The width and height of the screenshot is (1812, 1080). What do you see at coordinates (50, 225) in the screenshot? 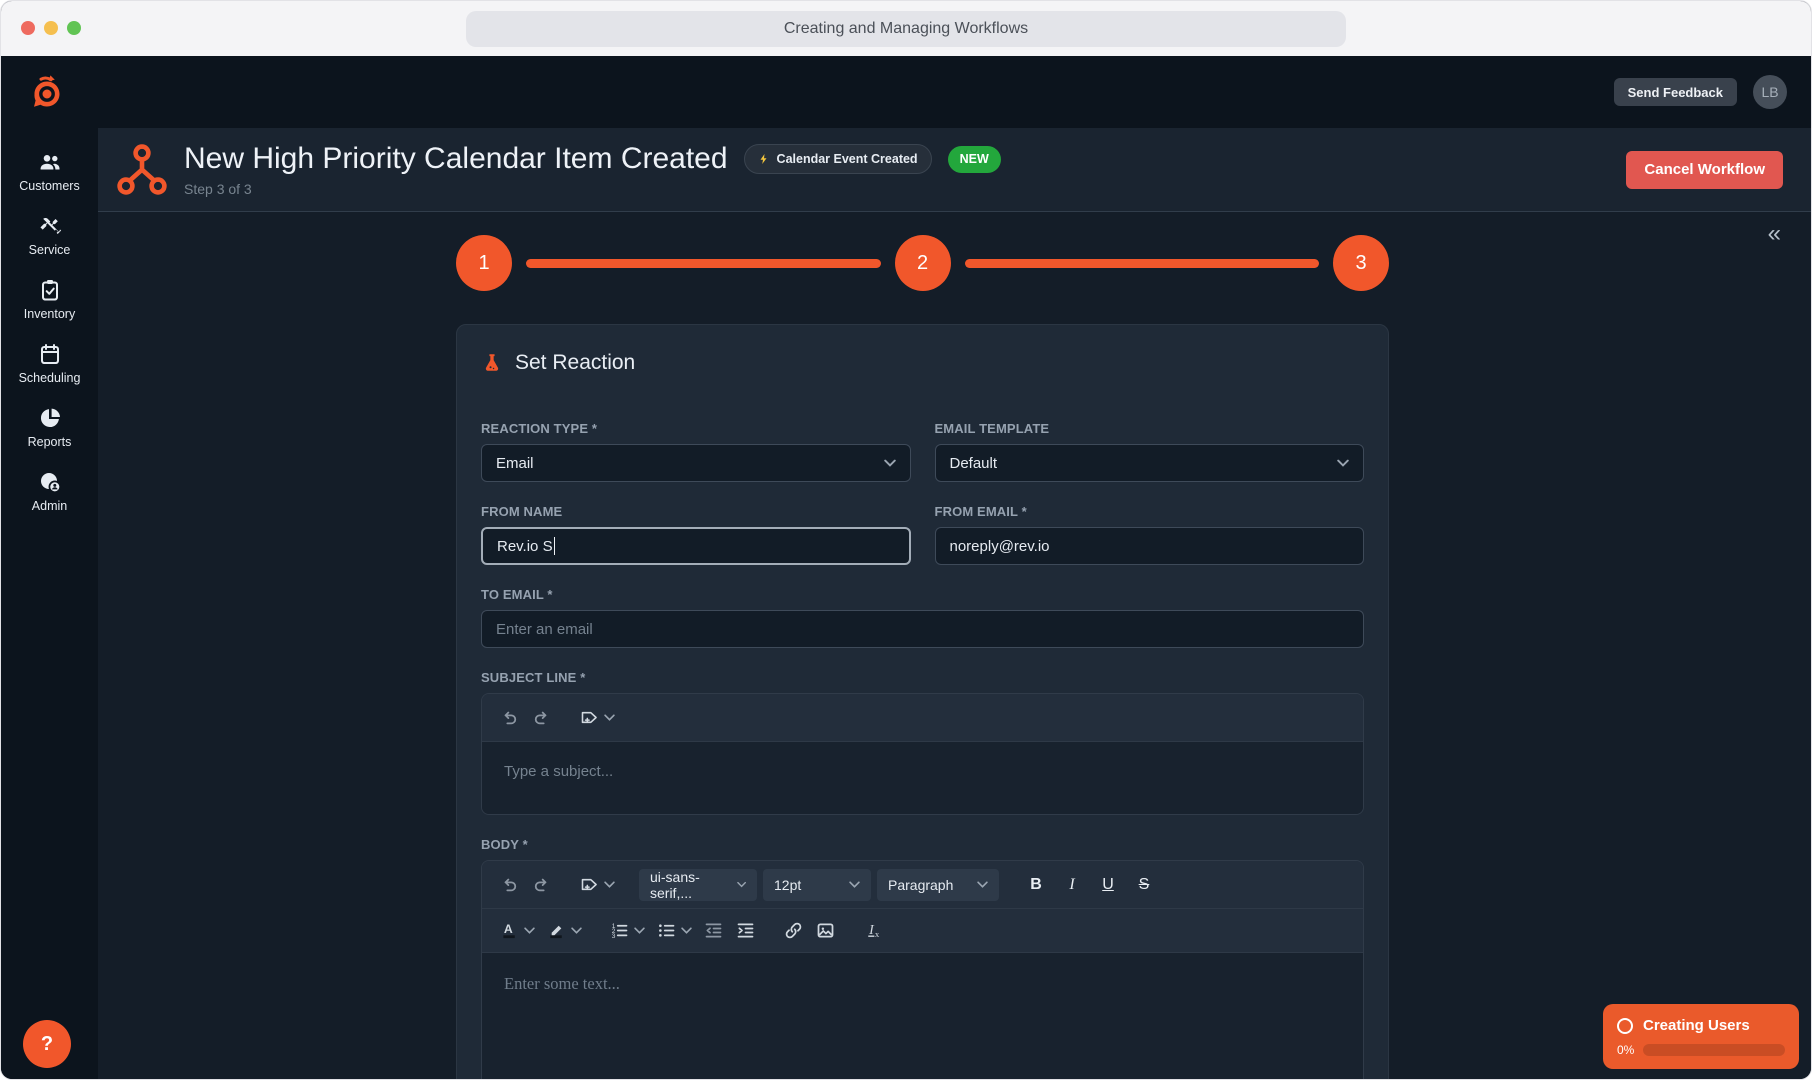
I see `service-icon` at bounding box center [50, 225].